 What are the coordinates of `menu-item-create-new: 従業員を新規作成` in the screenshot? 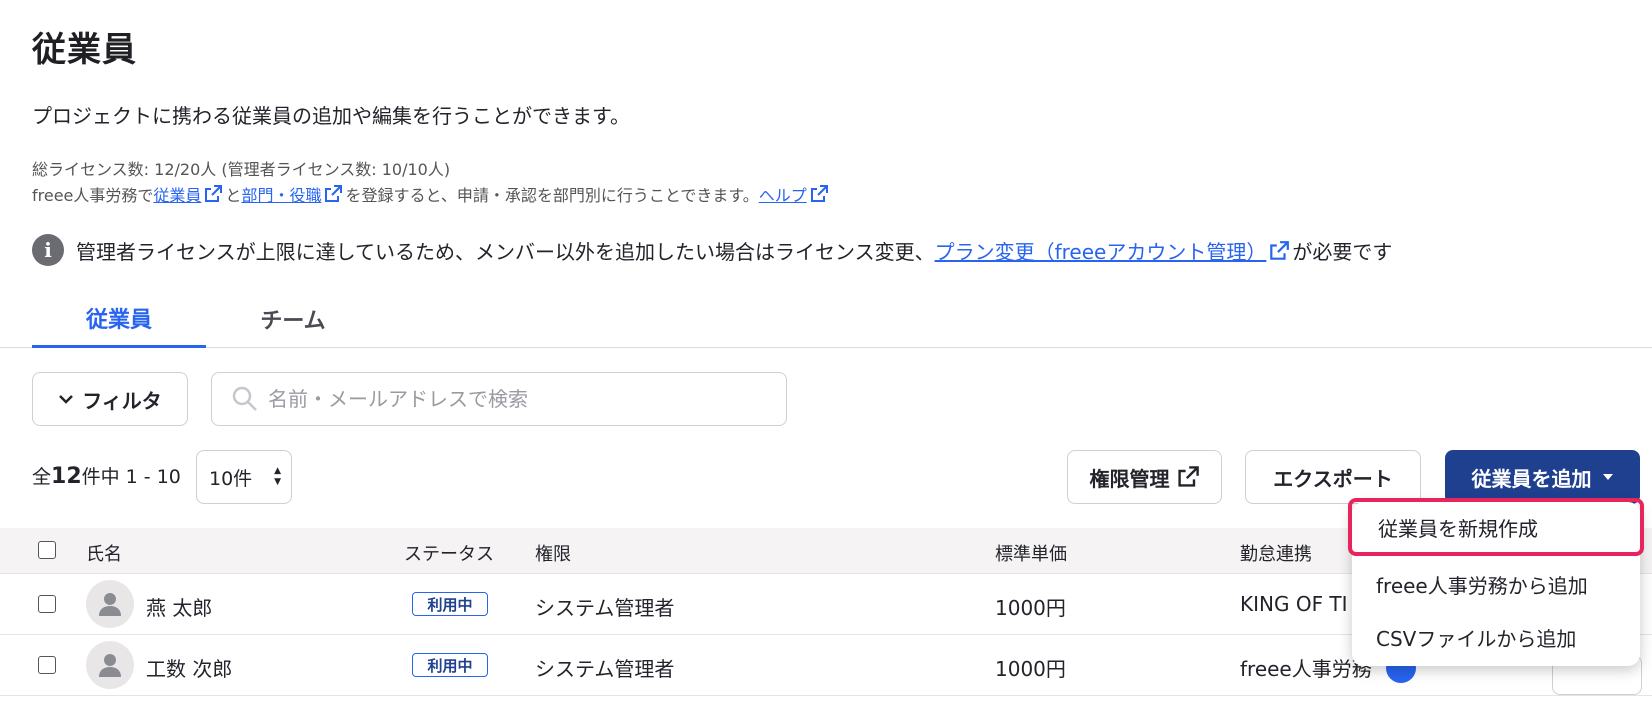 It's located at (1496, 527).